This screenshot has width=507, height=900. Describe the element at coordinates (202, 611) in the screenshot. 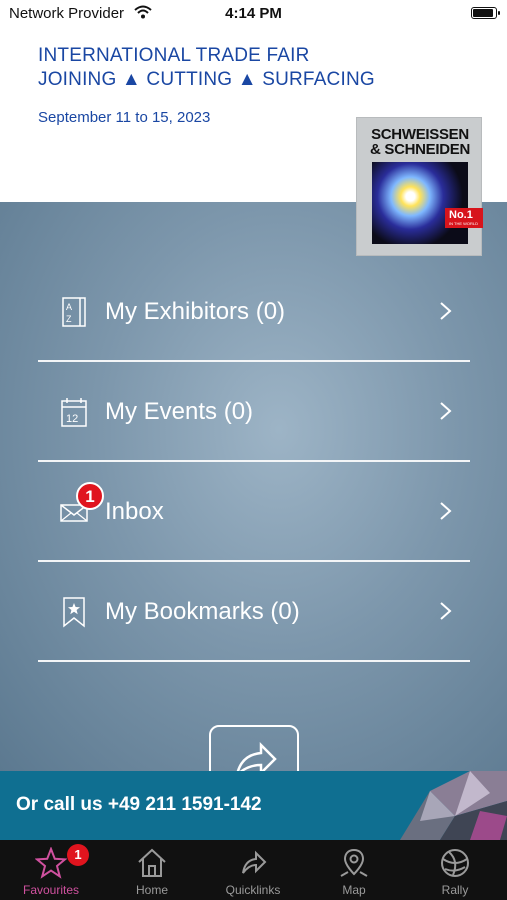

I see `menu-label: My Bookmarks (0)` at that location.